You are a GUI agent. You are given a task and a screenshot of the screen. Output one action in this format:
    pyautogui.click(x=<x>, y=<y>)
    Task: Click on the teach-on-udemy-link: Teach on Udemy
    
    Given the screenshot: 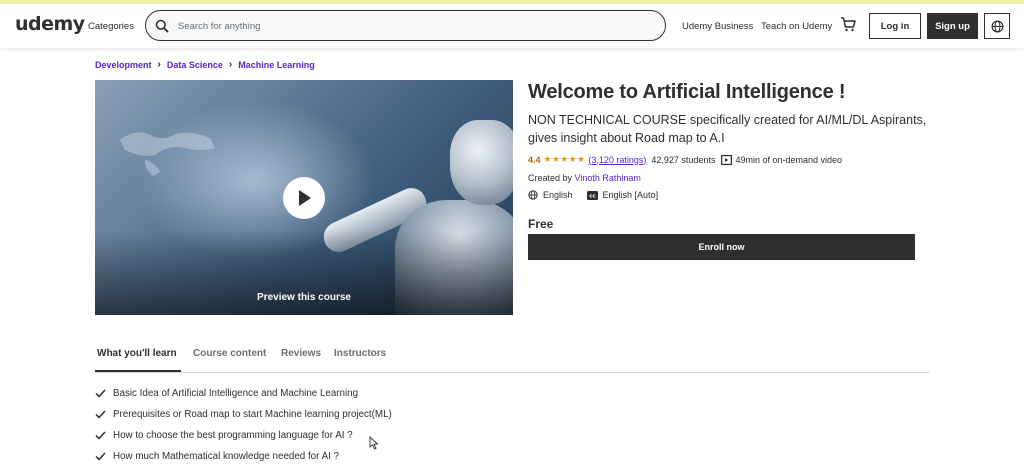 What is the action you would take?
    pyautogui.click(x=796, y=26)
    